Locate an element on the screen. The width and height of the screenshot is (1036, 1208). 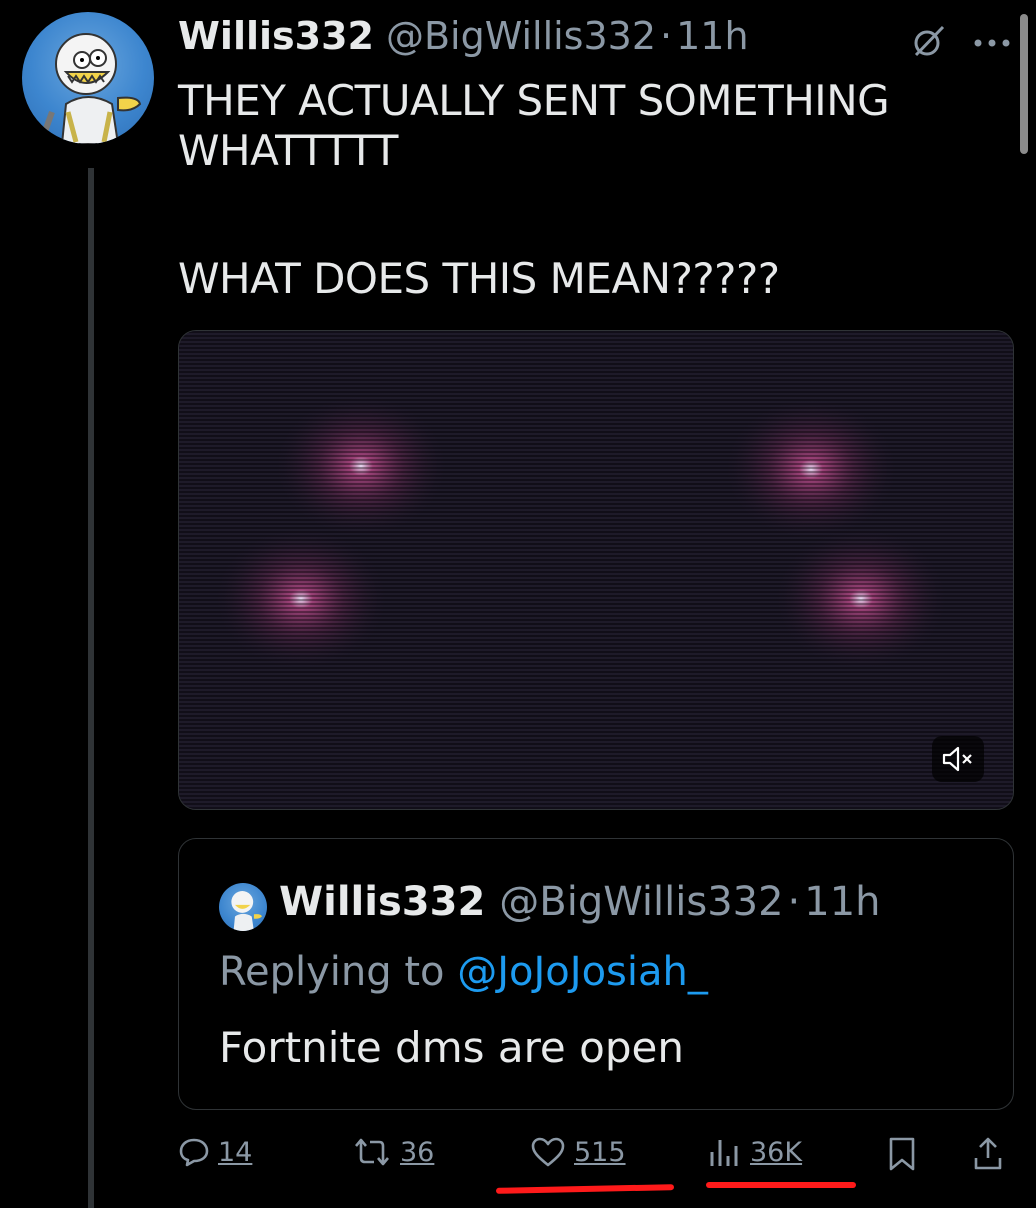
like-button: 515 is located at coordinates (578, 1152).